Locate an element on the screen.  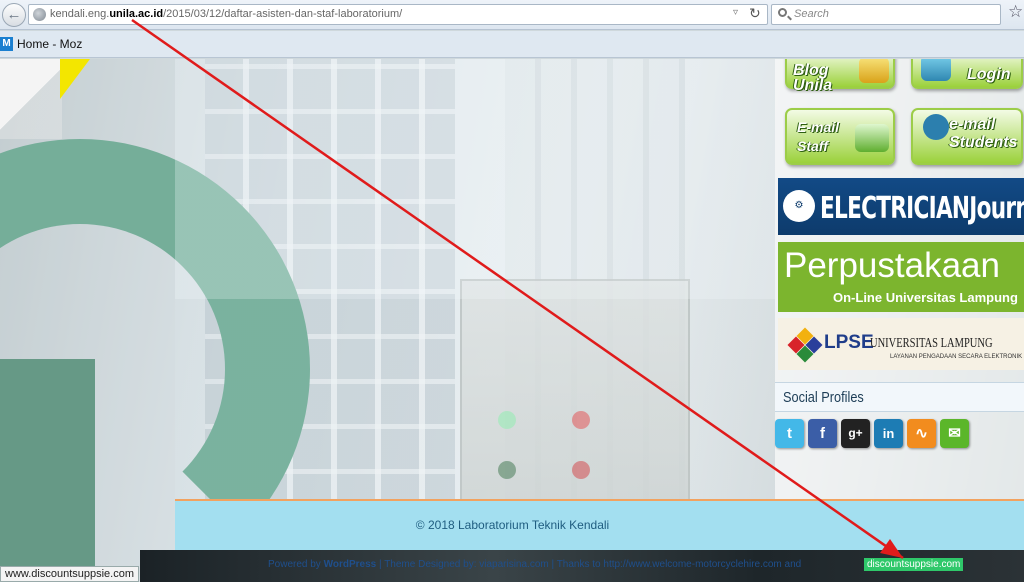
rss-icon: ∿ is located at coordinates (921, 433).